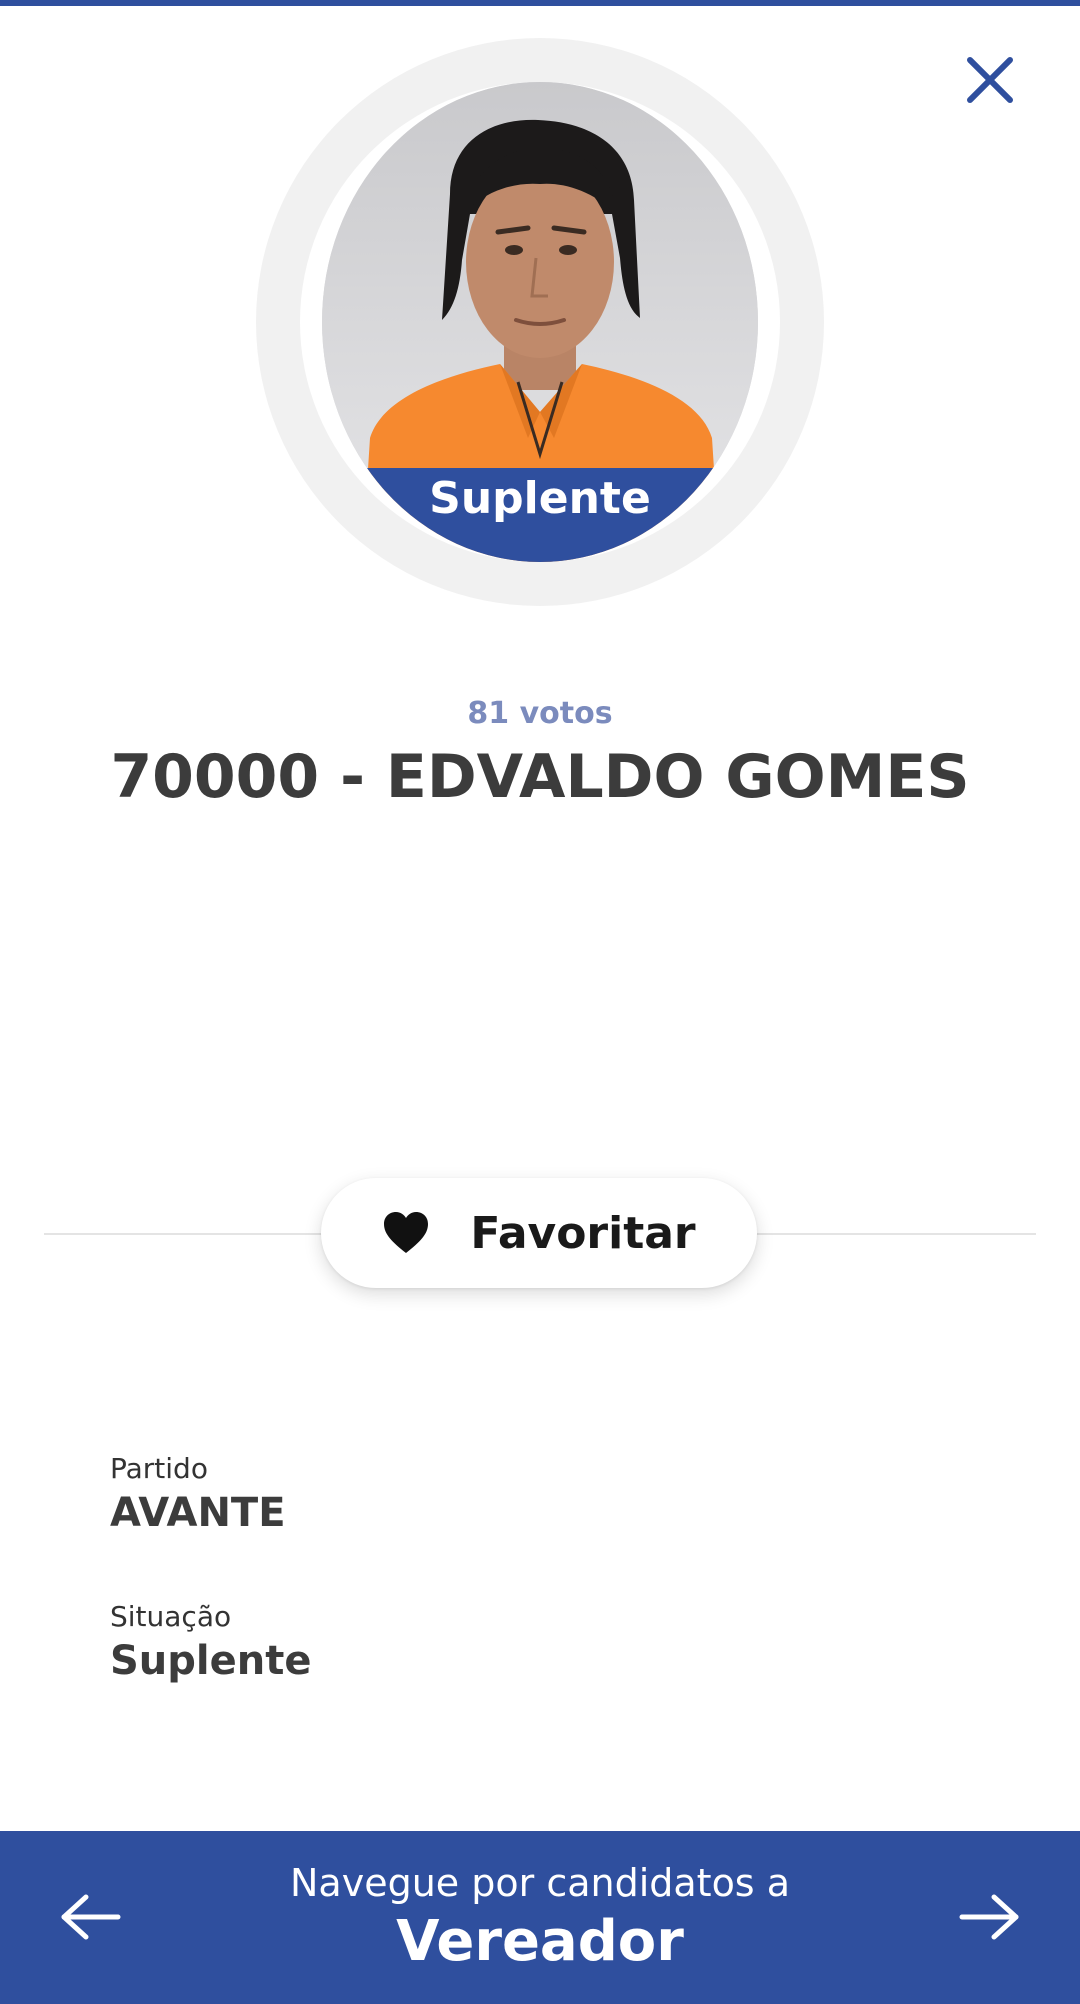 The height and width of the screenshot is (2004, 1080). Describe the element at coordinates (540, 1941) in the screenshot. I see `navigation-title: Vereador` at that location.